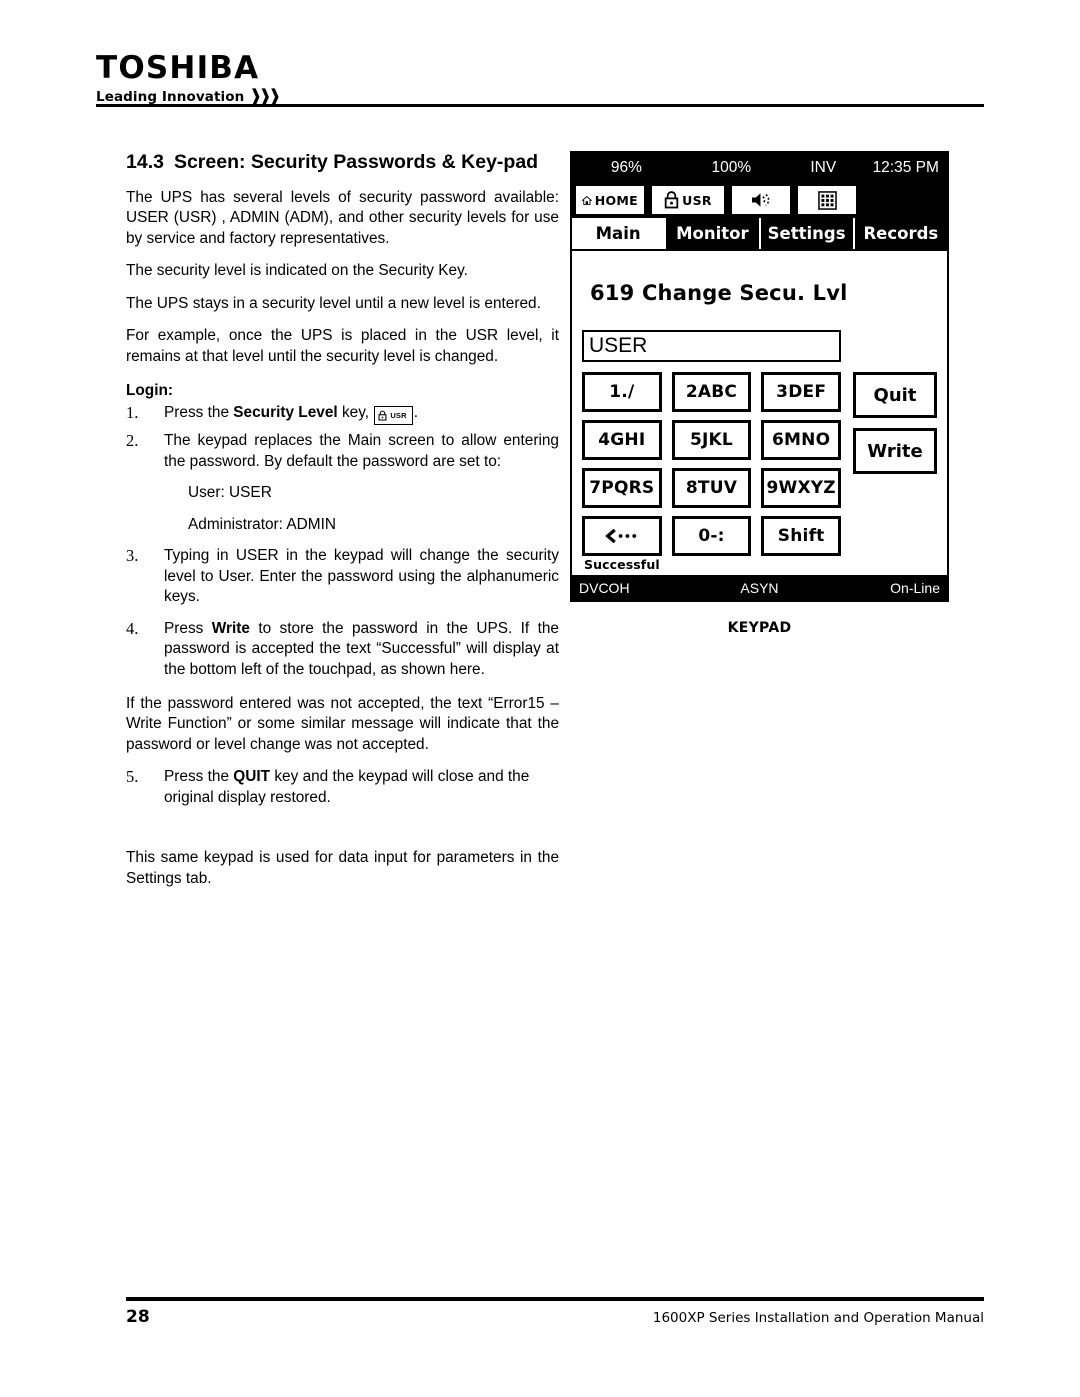 The image size is (1080, 1397). I want to click on home-button-label: HOME, so click(616, 200).